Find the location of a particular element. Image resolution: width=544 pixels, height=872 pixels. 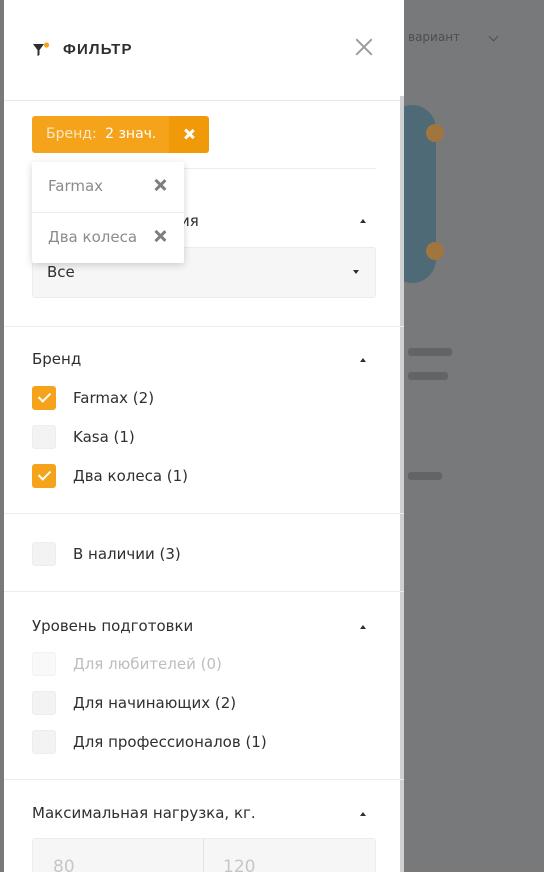

brand-option: Два колеса (1) is located at coordinates (110, 476).